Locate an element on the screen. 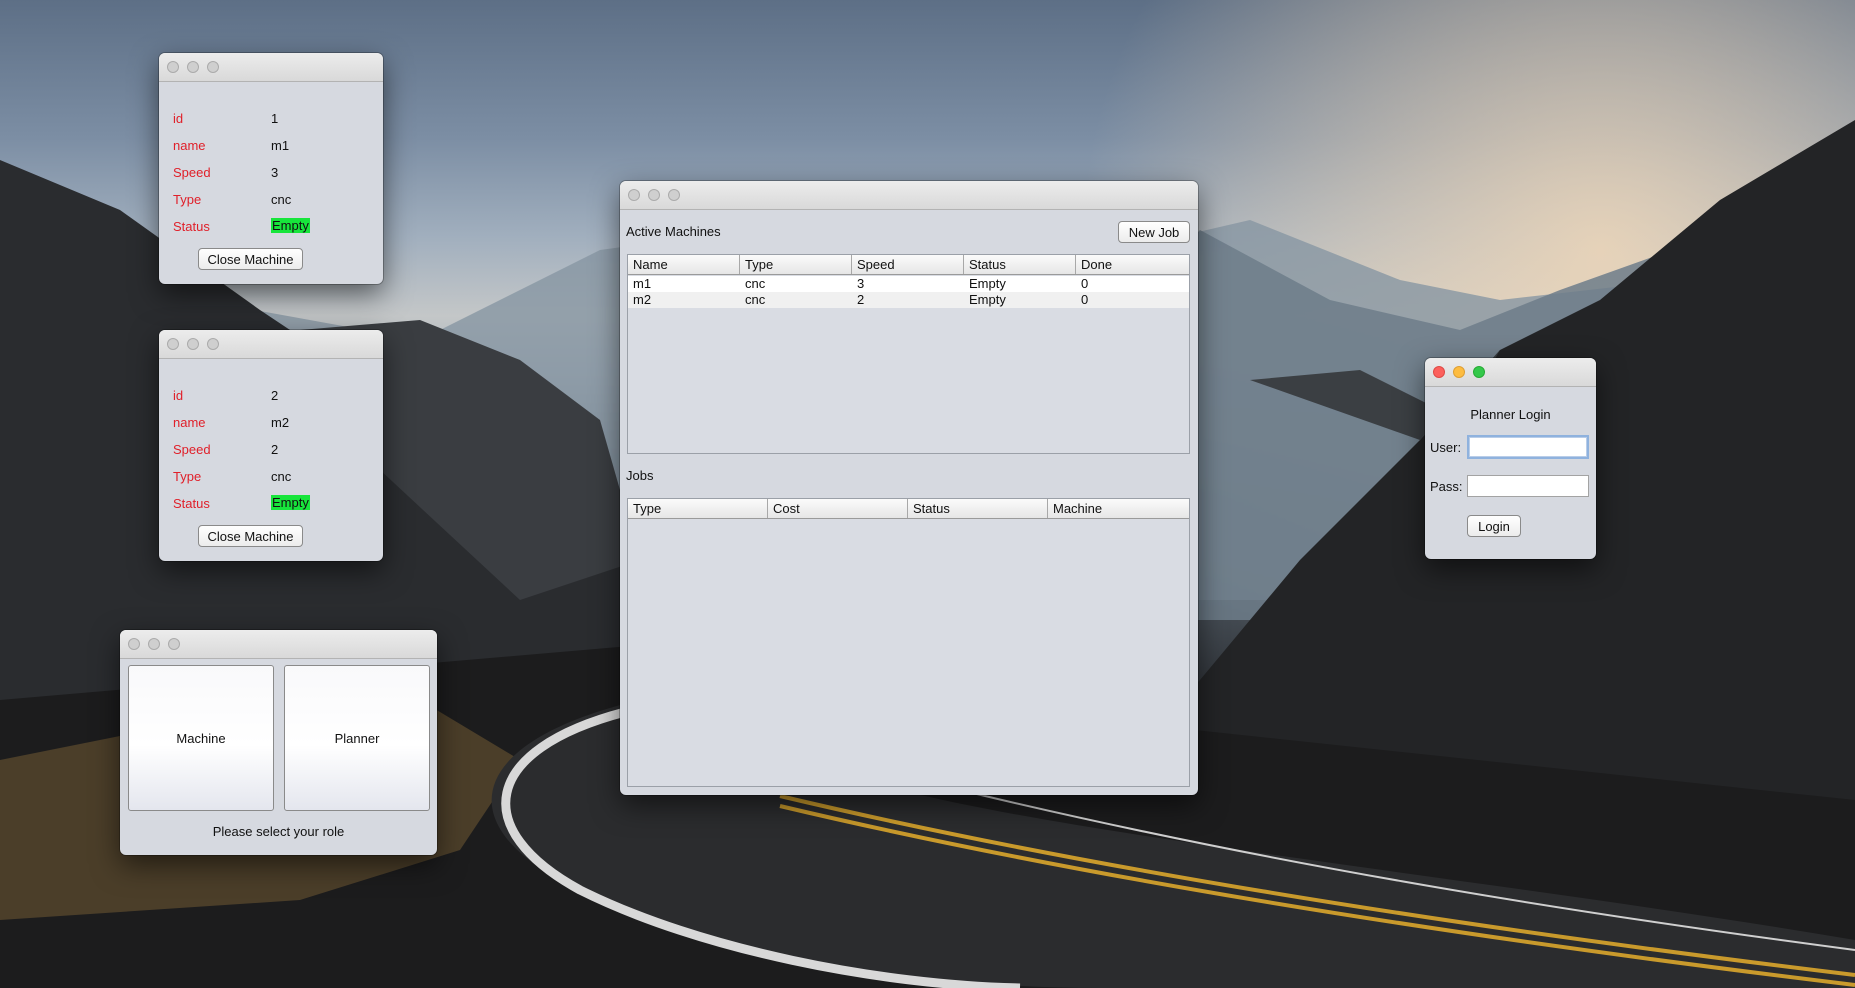 The height and width of the screenshot is (988, 1855). column-header: Machine is located at coordinates (1118, 508).